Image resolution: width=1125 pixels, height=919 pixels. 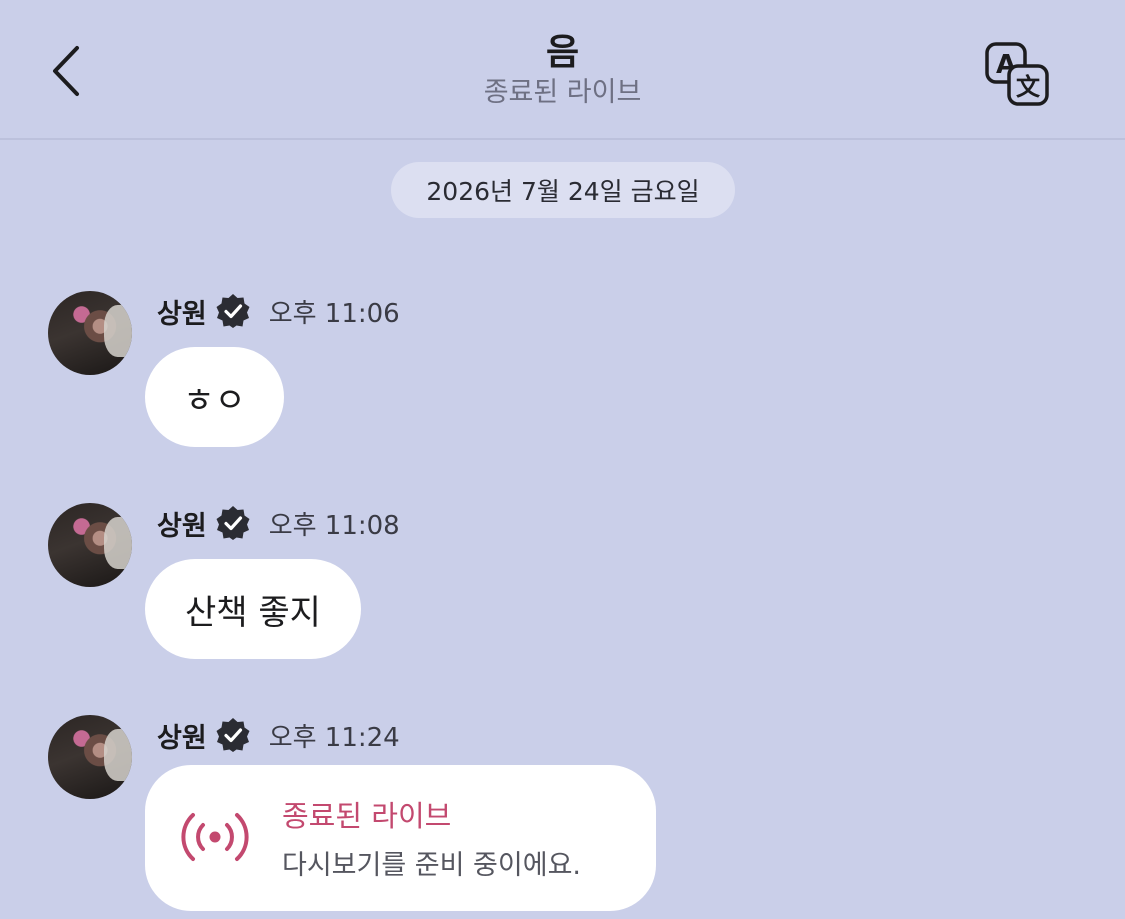 I want to click on message-meta: 상원 오후 11:06, so click(x=278, y=311).